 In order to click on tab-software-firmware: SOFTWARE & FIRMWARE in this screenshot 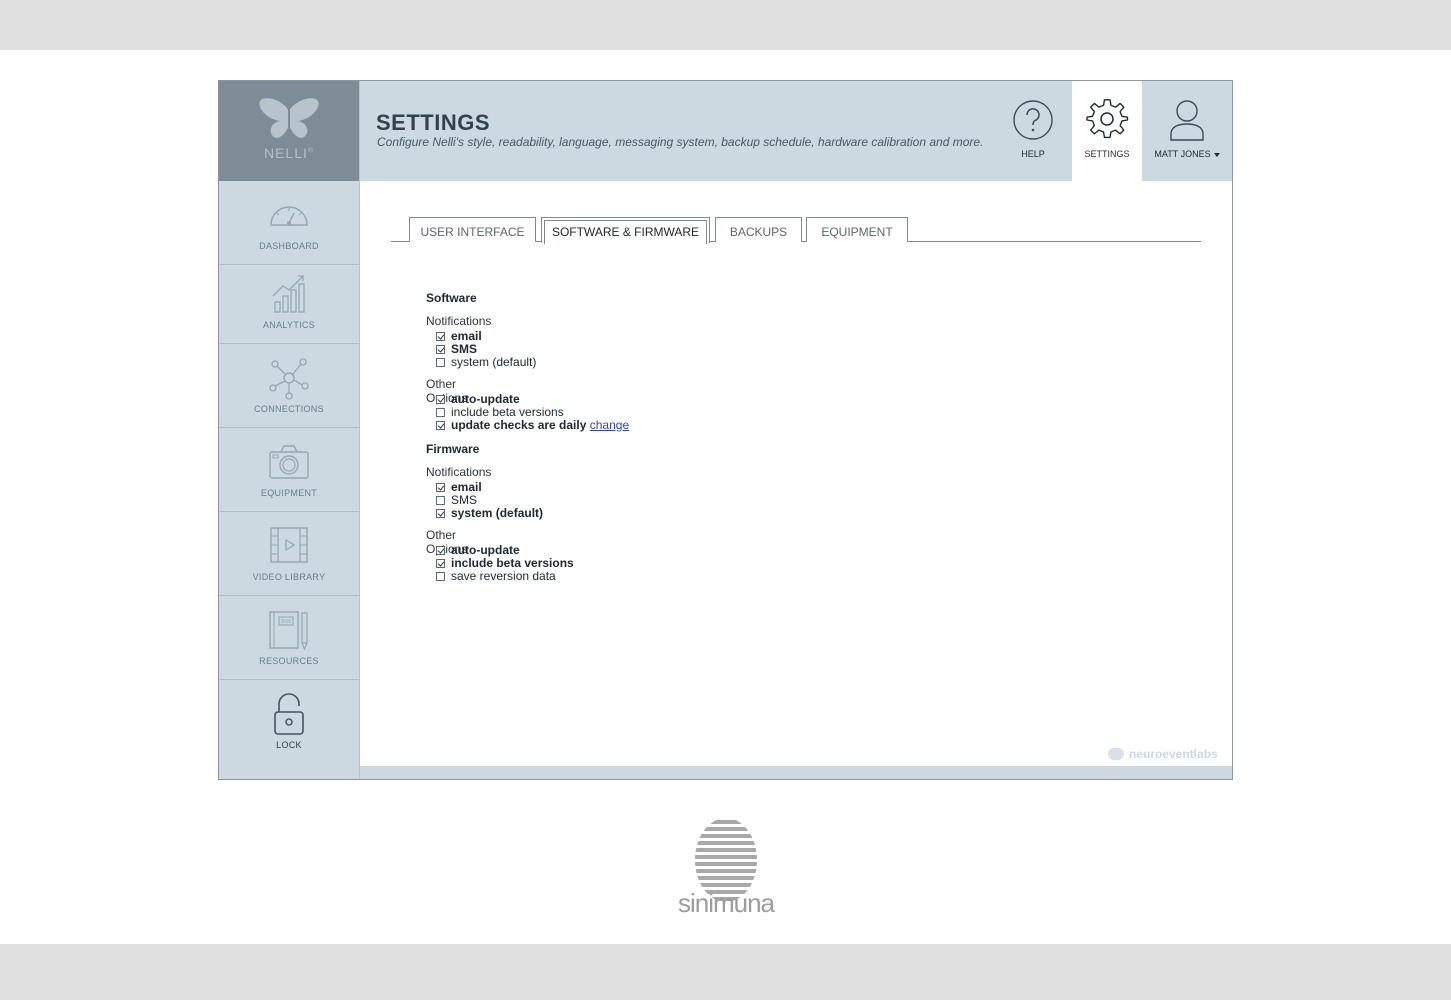, I will do `click(625, 230)`.